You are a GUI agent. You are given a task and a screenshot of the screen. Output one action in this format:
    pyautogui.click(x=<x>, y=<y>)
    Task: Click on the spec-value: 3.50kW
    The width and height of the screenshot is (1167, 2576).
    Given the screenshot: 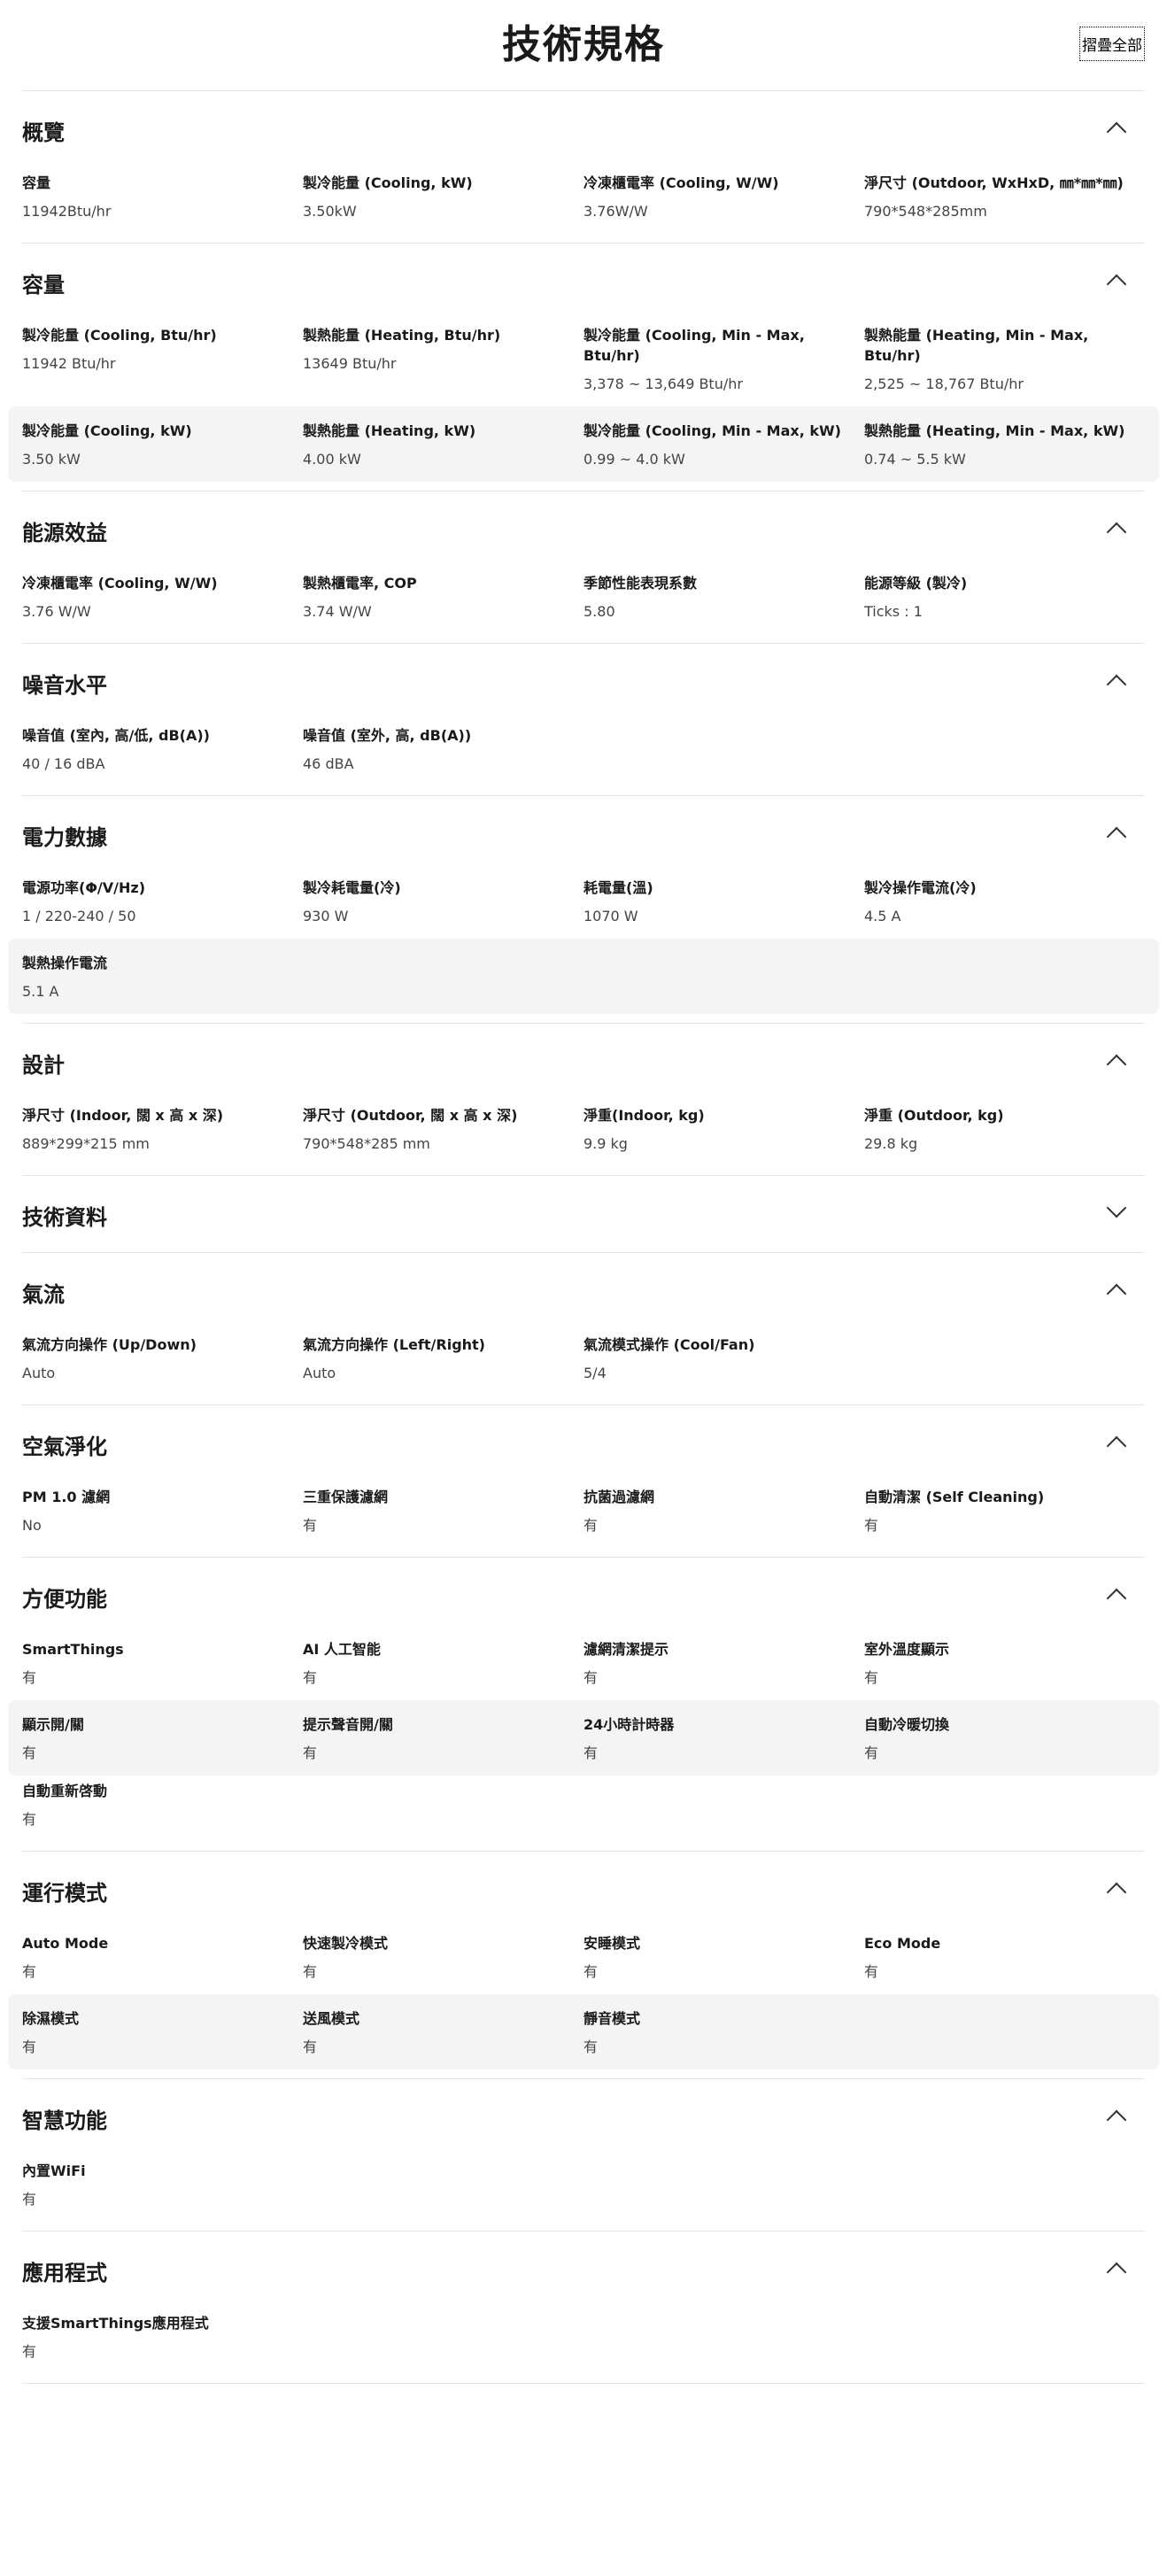 What is the action you would take?
    pyautogui.click(x=330, y=211)
    